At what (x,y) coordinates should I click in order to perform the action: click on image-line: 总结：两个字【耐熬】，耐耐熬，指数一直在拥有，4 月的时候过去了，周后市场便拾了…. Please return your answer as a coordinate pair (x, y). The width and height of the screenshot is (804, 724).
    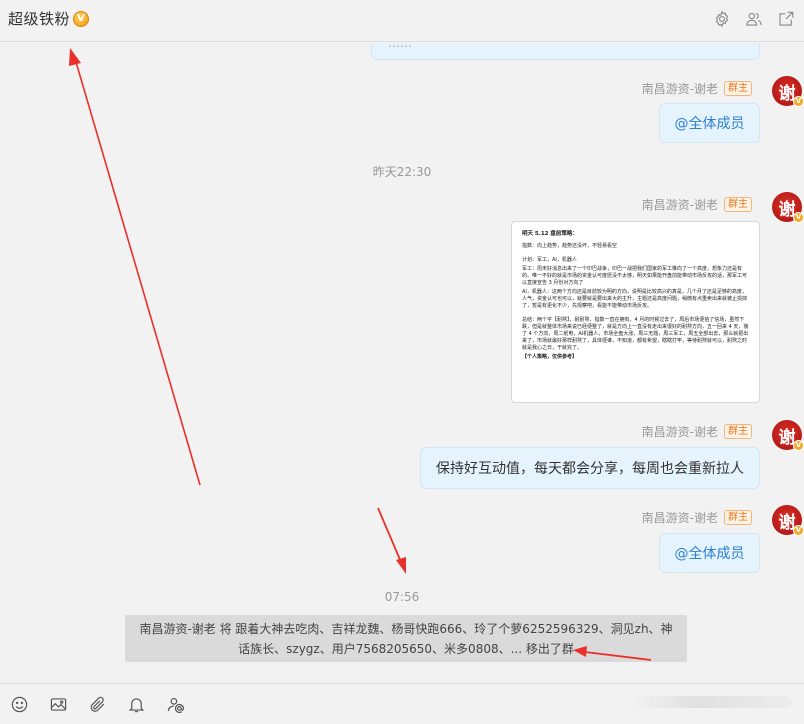
    Looking at the image, I should click on (635, 334).